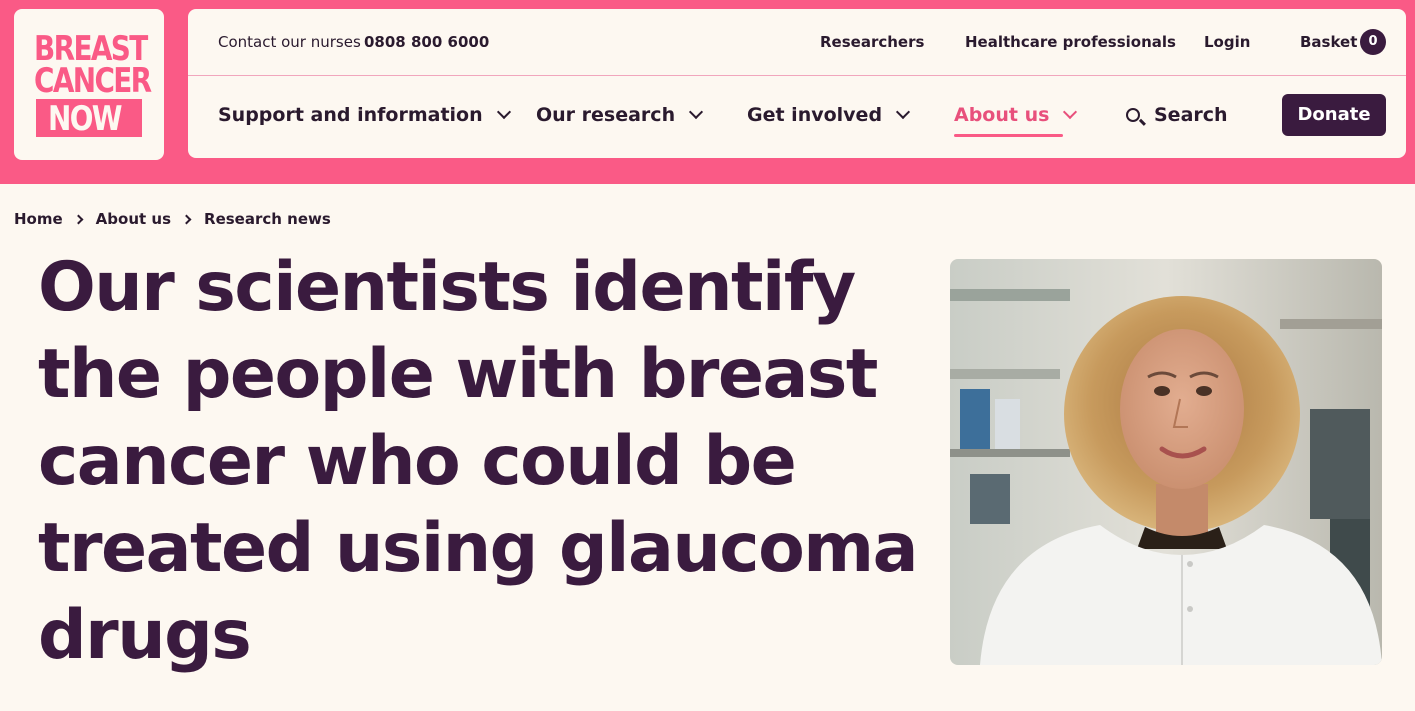 This screenshot has width=1415, height=711. I want to click on logo-line-cancer: CANCER, so click(93, 81).